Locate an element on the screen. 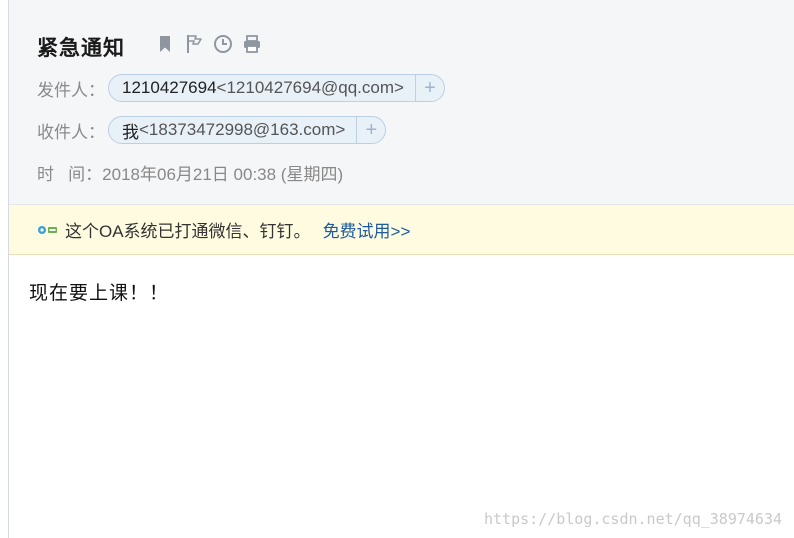  to-row: 收件人： 我 <18373472998@163.com> + is located at coordinates (212, 130).